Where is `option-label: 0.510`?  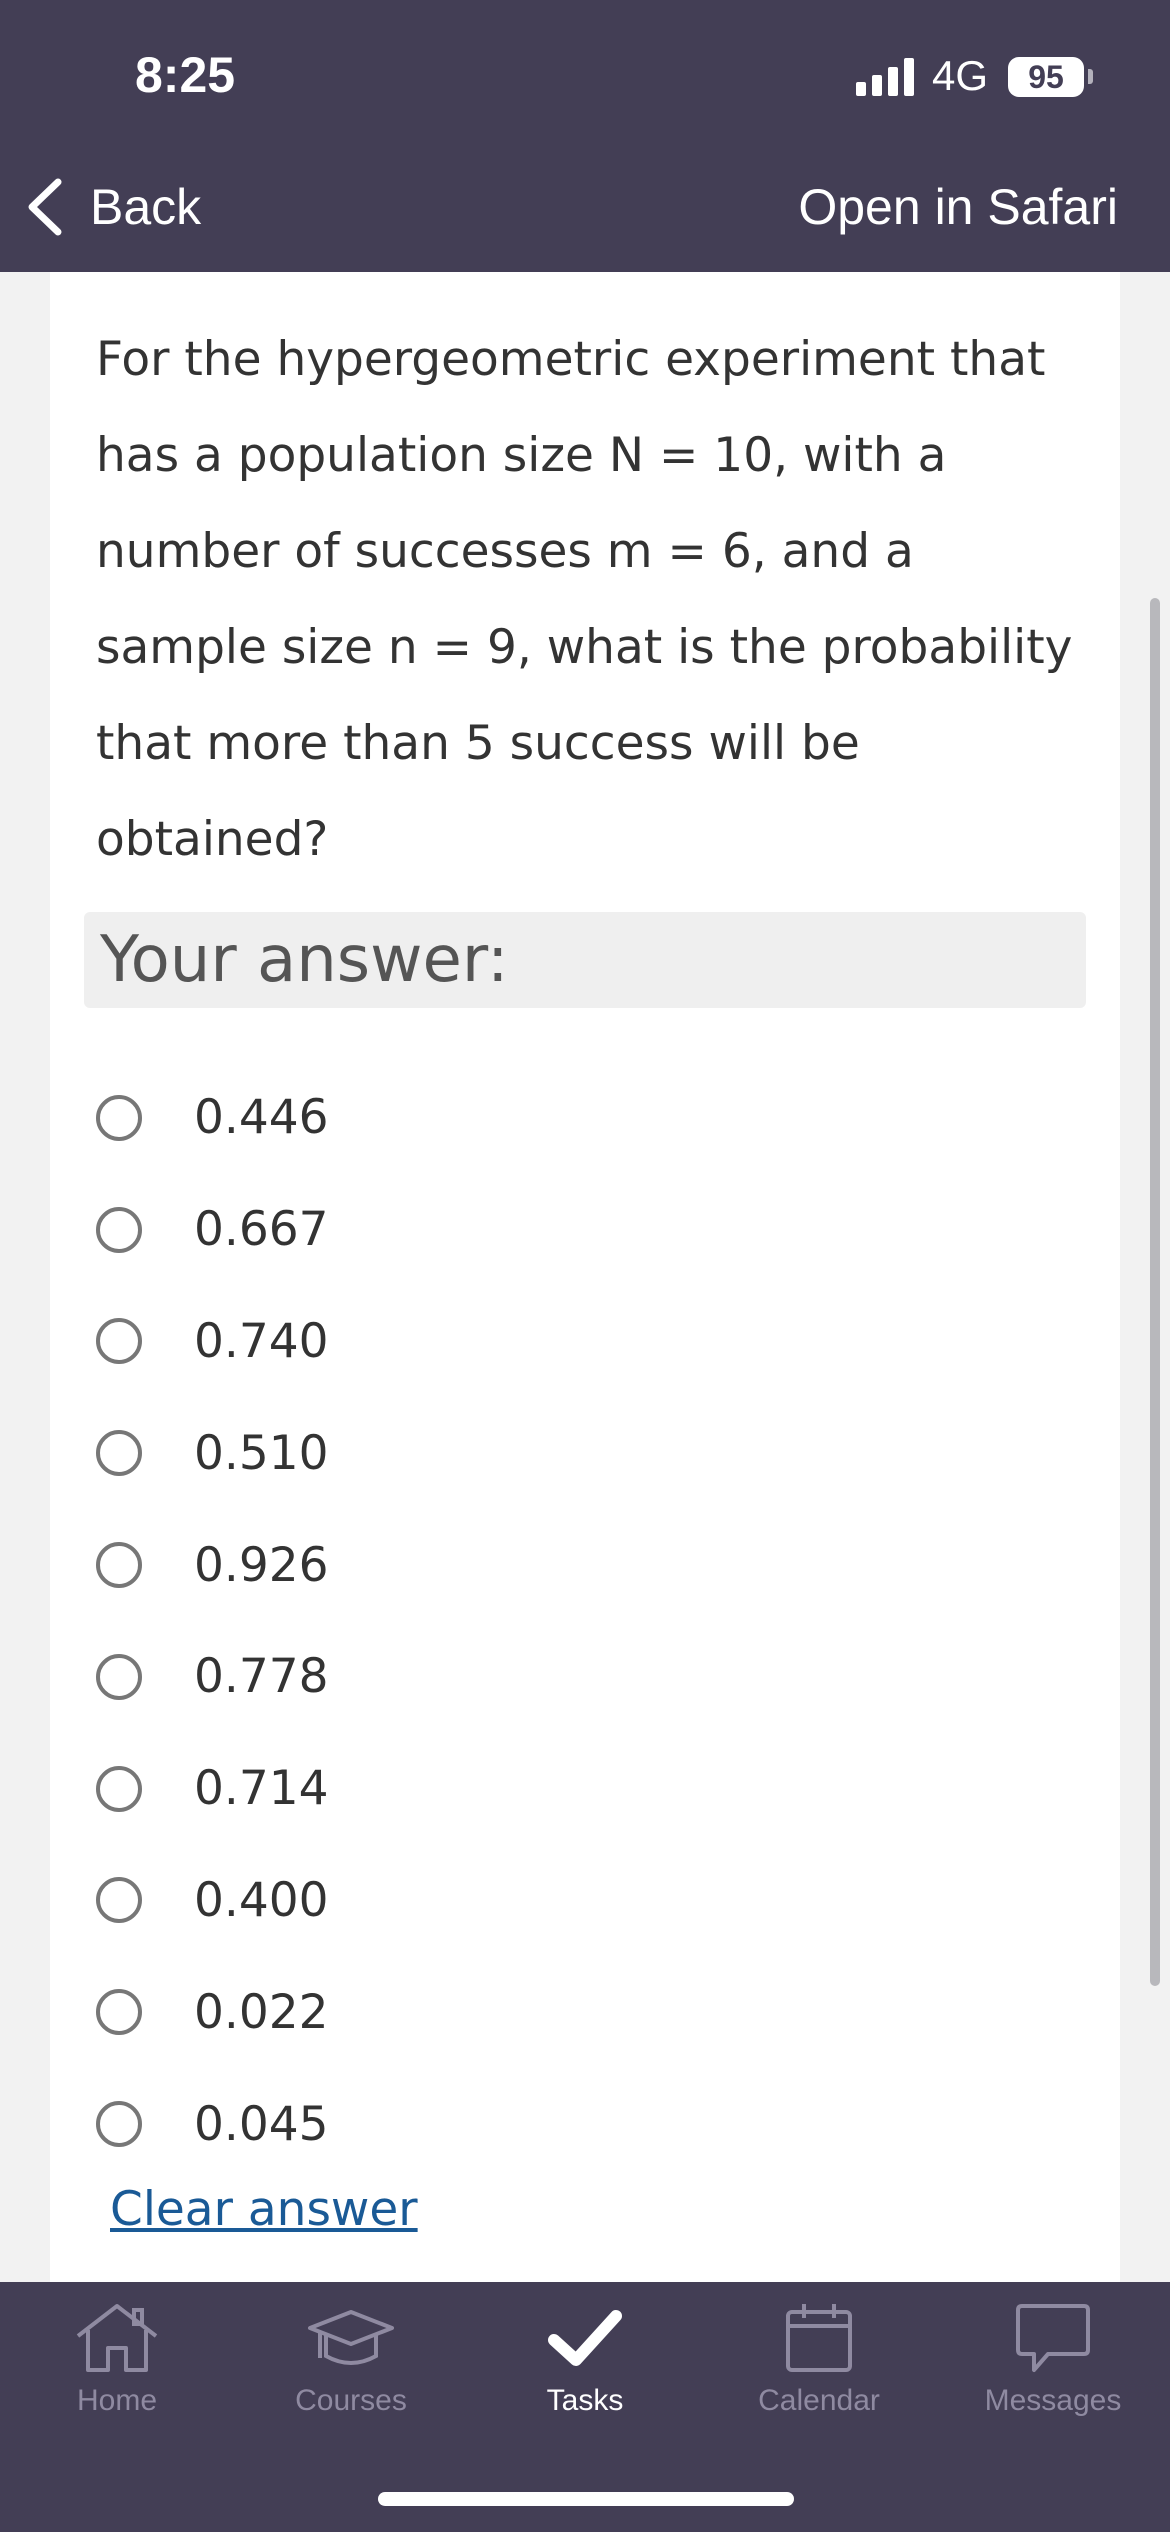 option-label: 0.510 is located at coordinates (261, 1453).